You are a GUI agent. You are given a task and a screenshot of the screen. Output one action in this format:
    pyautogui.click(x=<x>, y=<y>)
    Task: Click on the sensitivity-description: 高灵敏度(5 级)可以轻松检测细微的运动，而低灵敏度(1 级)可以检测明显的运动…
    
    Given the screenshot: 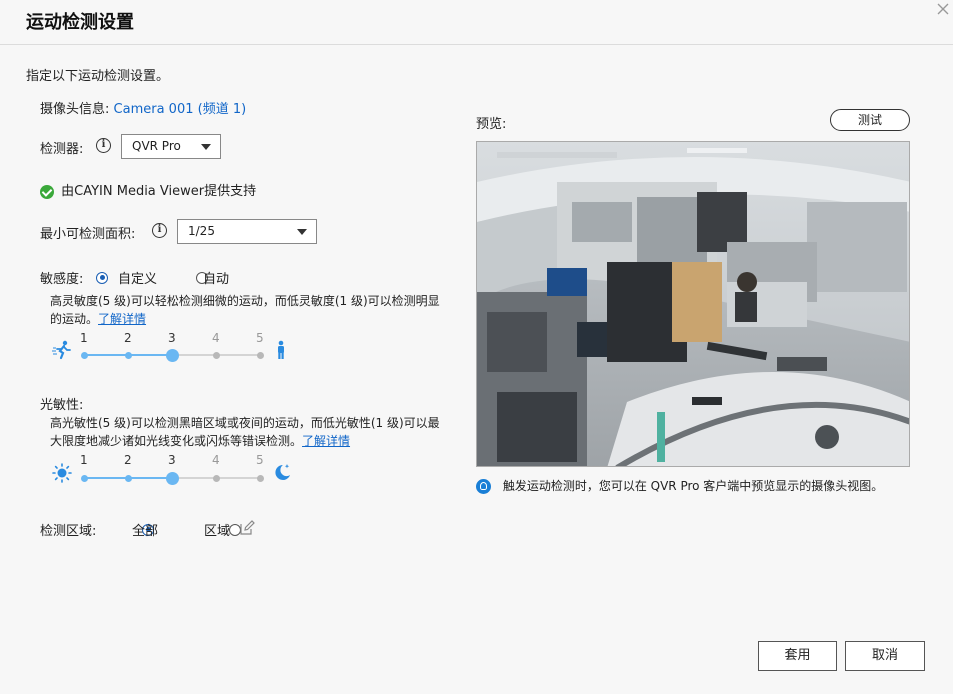 What is the action you would take?
    pyautogui.click(x=247, y=310)
    